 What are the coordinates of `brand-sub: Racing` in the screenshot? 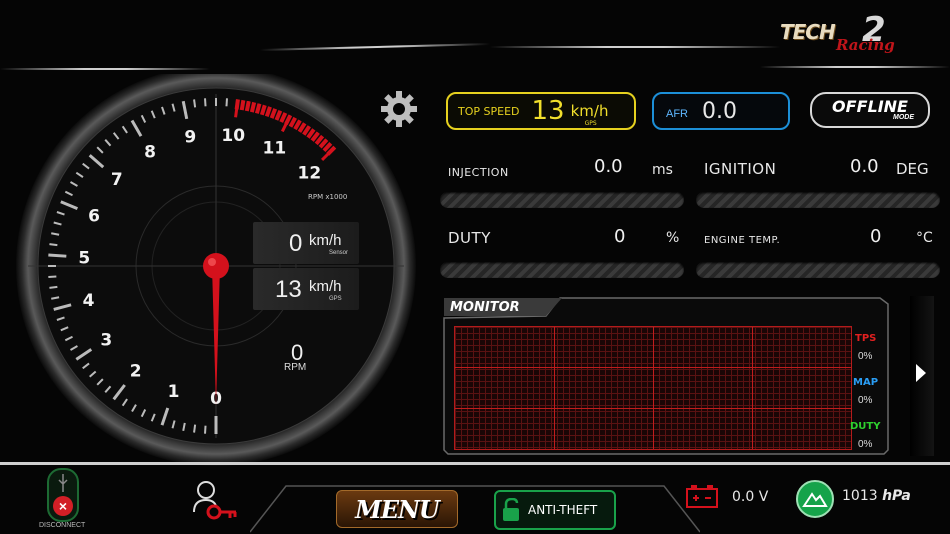 It's located at (865, 45).